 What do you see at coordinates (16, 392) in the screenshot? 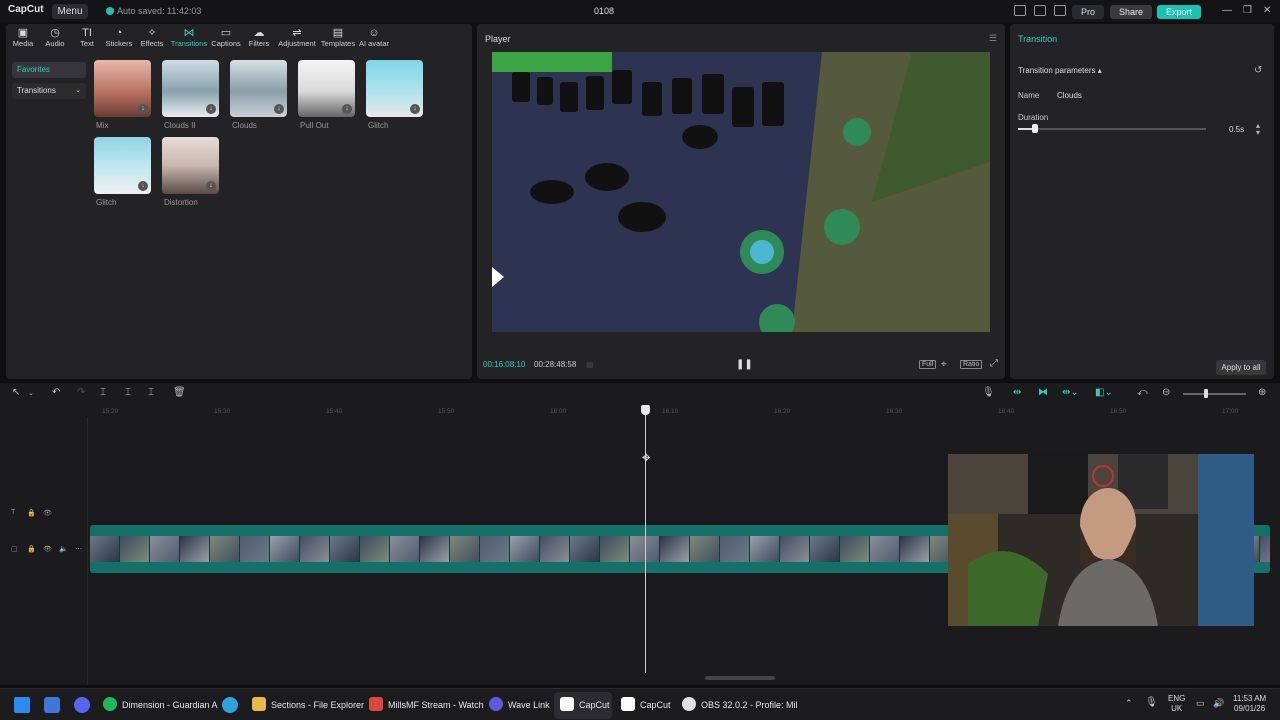
I see `select-tool-icon: ↖` at bounding box center [16, 392].